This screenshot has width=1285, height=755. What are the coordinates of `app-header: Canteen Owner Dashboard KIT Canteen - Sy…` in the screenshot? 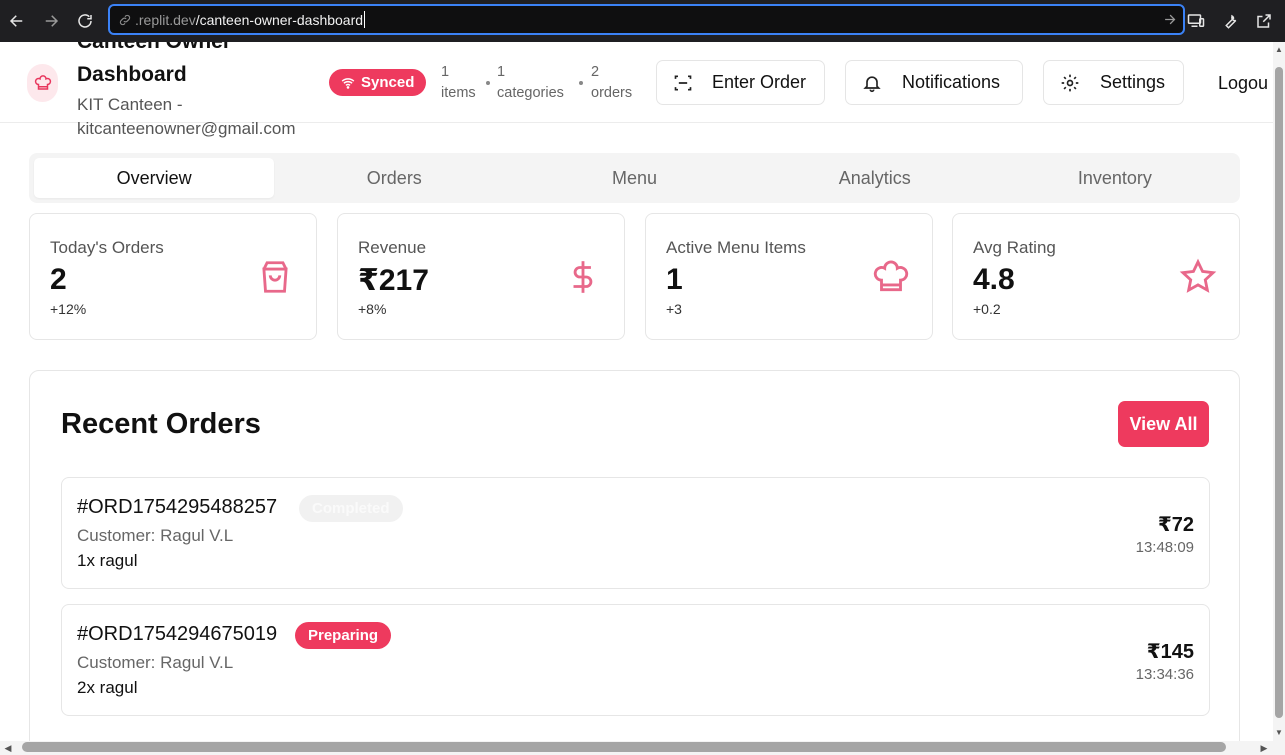 It's located at (636, 82).